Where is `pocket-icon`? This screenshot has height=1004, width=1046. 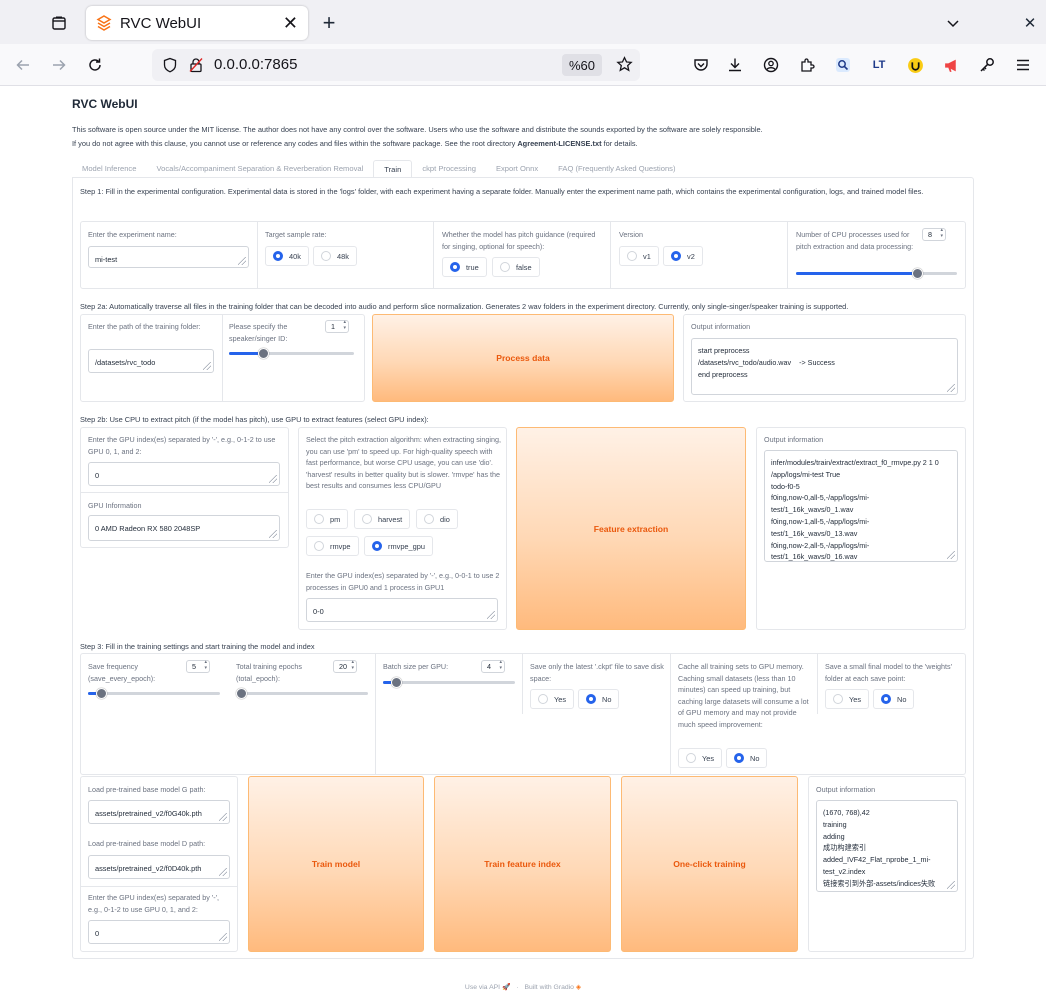 pocket-icon is located at coordinates (701, 65).